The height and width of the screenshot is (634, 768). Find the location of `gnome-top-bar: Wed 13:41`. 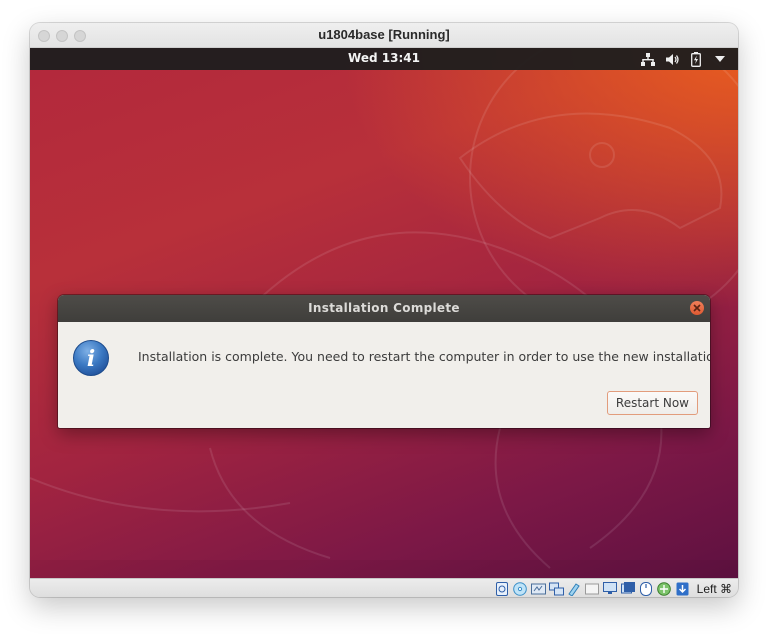

gnome-top-bar: Wed 13:41 is located at coordinates (384, 59).